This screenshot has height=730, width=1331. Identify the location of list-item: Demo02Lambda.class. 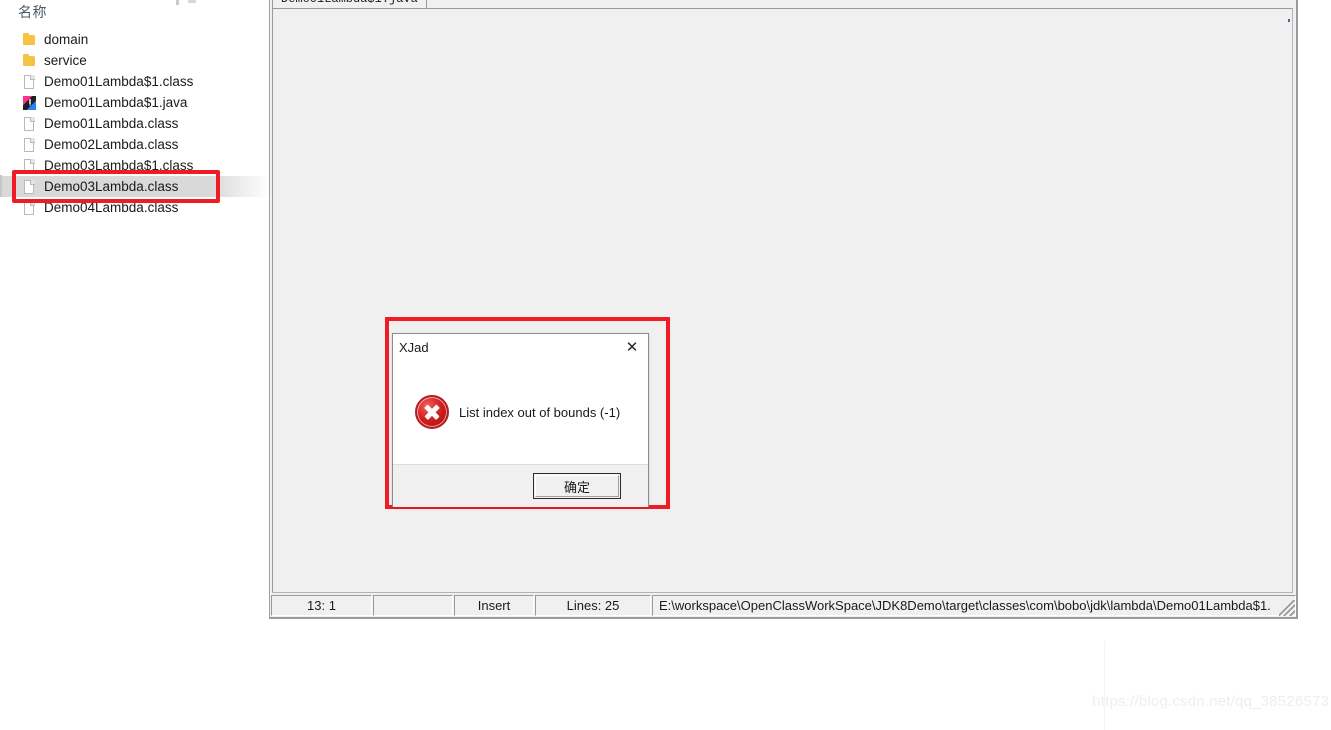
(133, 144).